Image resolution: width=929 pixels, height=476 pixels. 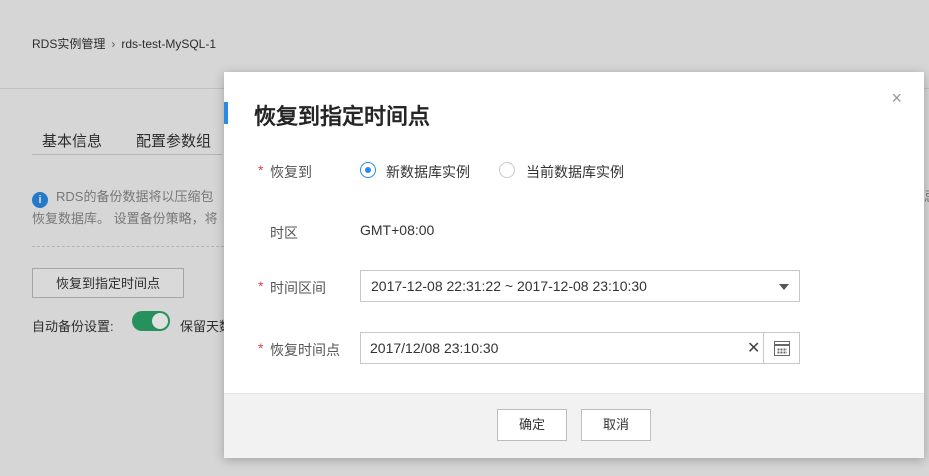 I want to click on calendar-icon, so click(x=781, y=348).